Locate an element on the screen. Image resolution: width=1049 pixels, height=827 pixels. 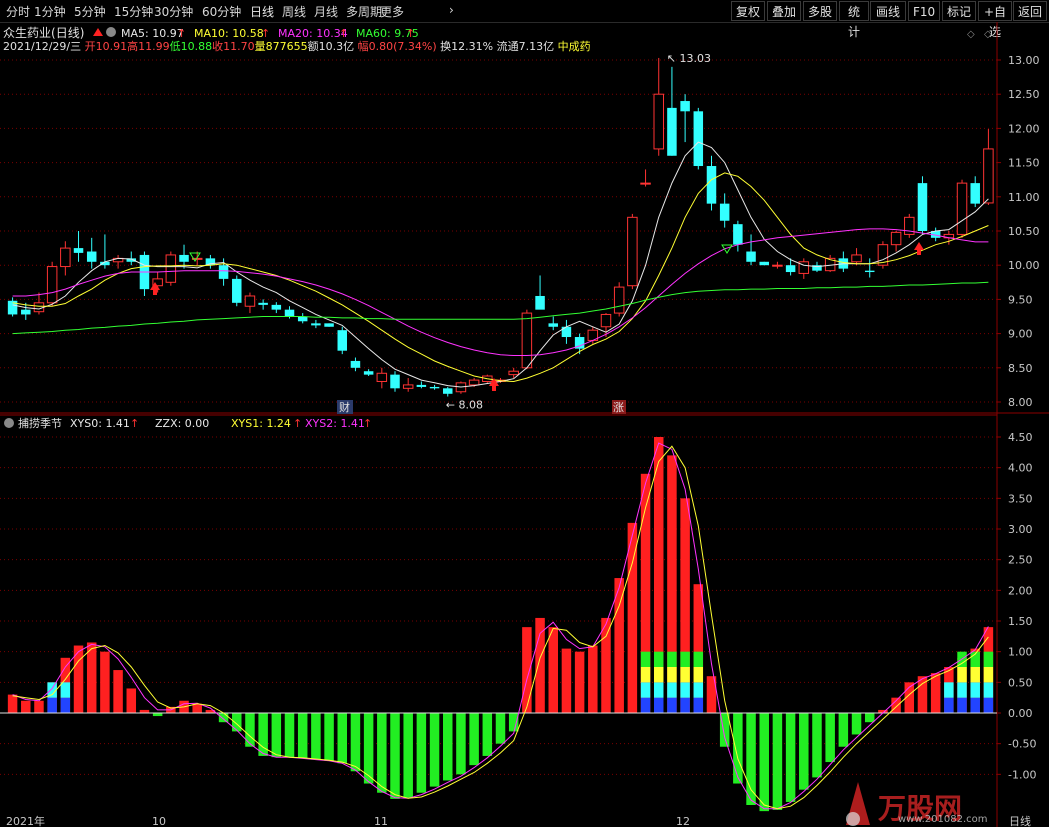
period-tab-0: 分时 is located at coordinates (18, 11).